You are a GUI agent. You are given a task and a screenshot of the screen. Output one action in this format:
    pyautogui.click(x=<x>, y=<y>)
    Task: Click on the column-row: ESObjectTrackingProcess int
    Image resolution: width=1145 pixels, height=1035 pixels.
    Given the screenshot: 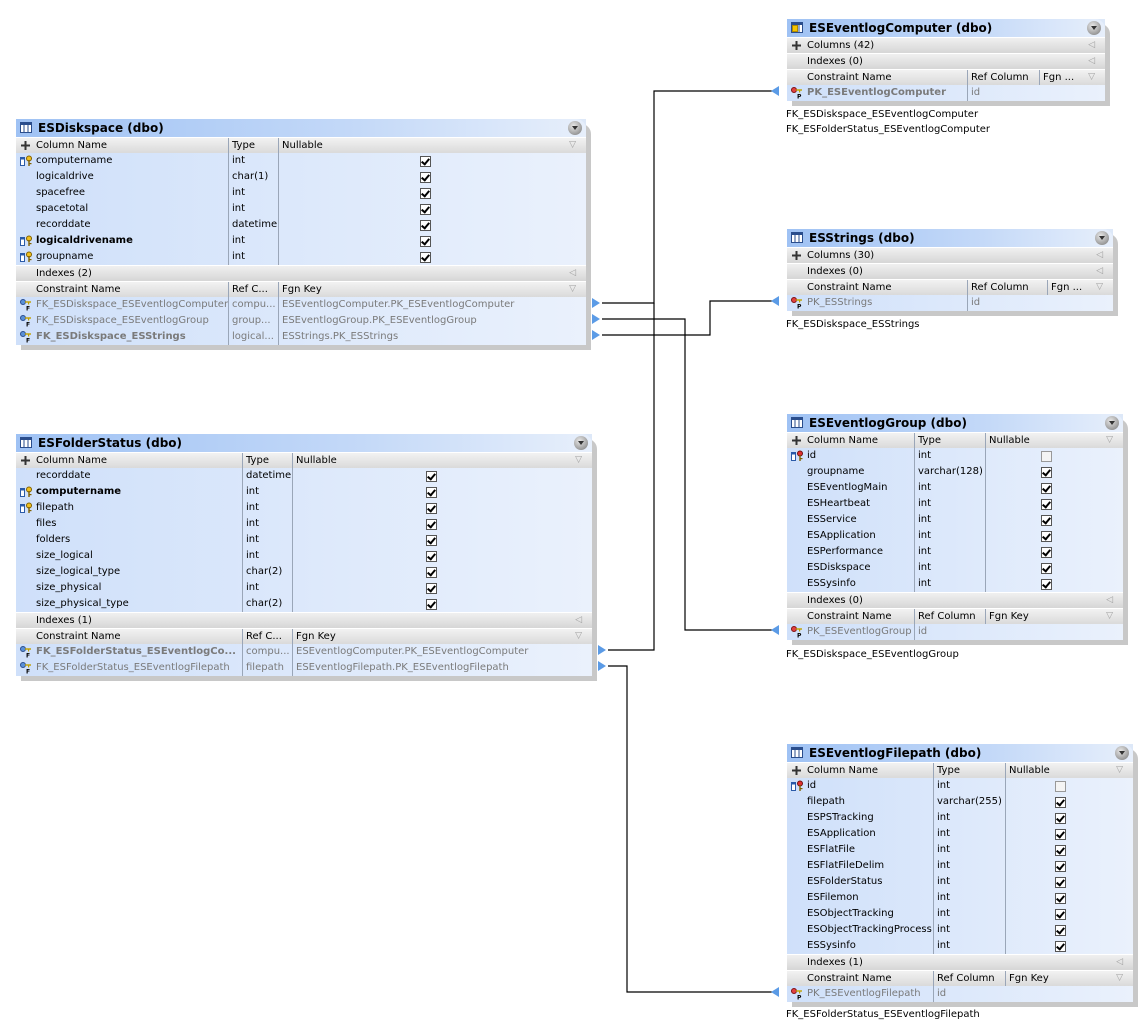 What is the action you would take?
    pyautogui.click(x=960, y=930)
    